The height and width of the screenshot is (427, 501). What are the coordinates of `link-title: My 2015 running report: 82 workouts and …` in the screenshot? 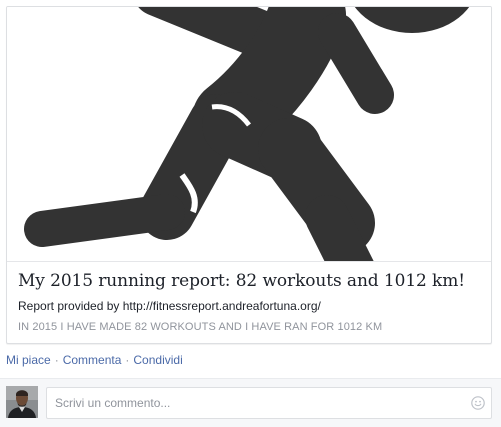 It's located at (253, 281).